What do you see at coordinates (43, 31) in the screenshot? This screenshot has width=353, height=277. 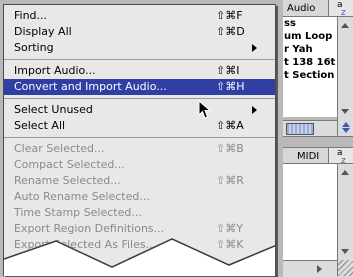 I see `menu-item-label: Display All` at bounding box center [43, 31].